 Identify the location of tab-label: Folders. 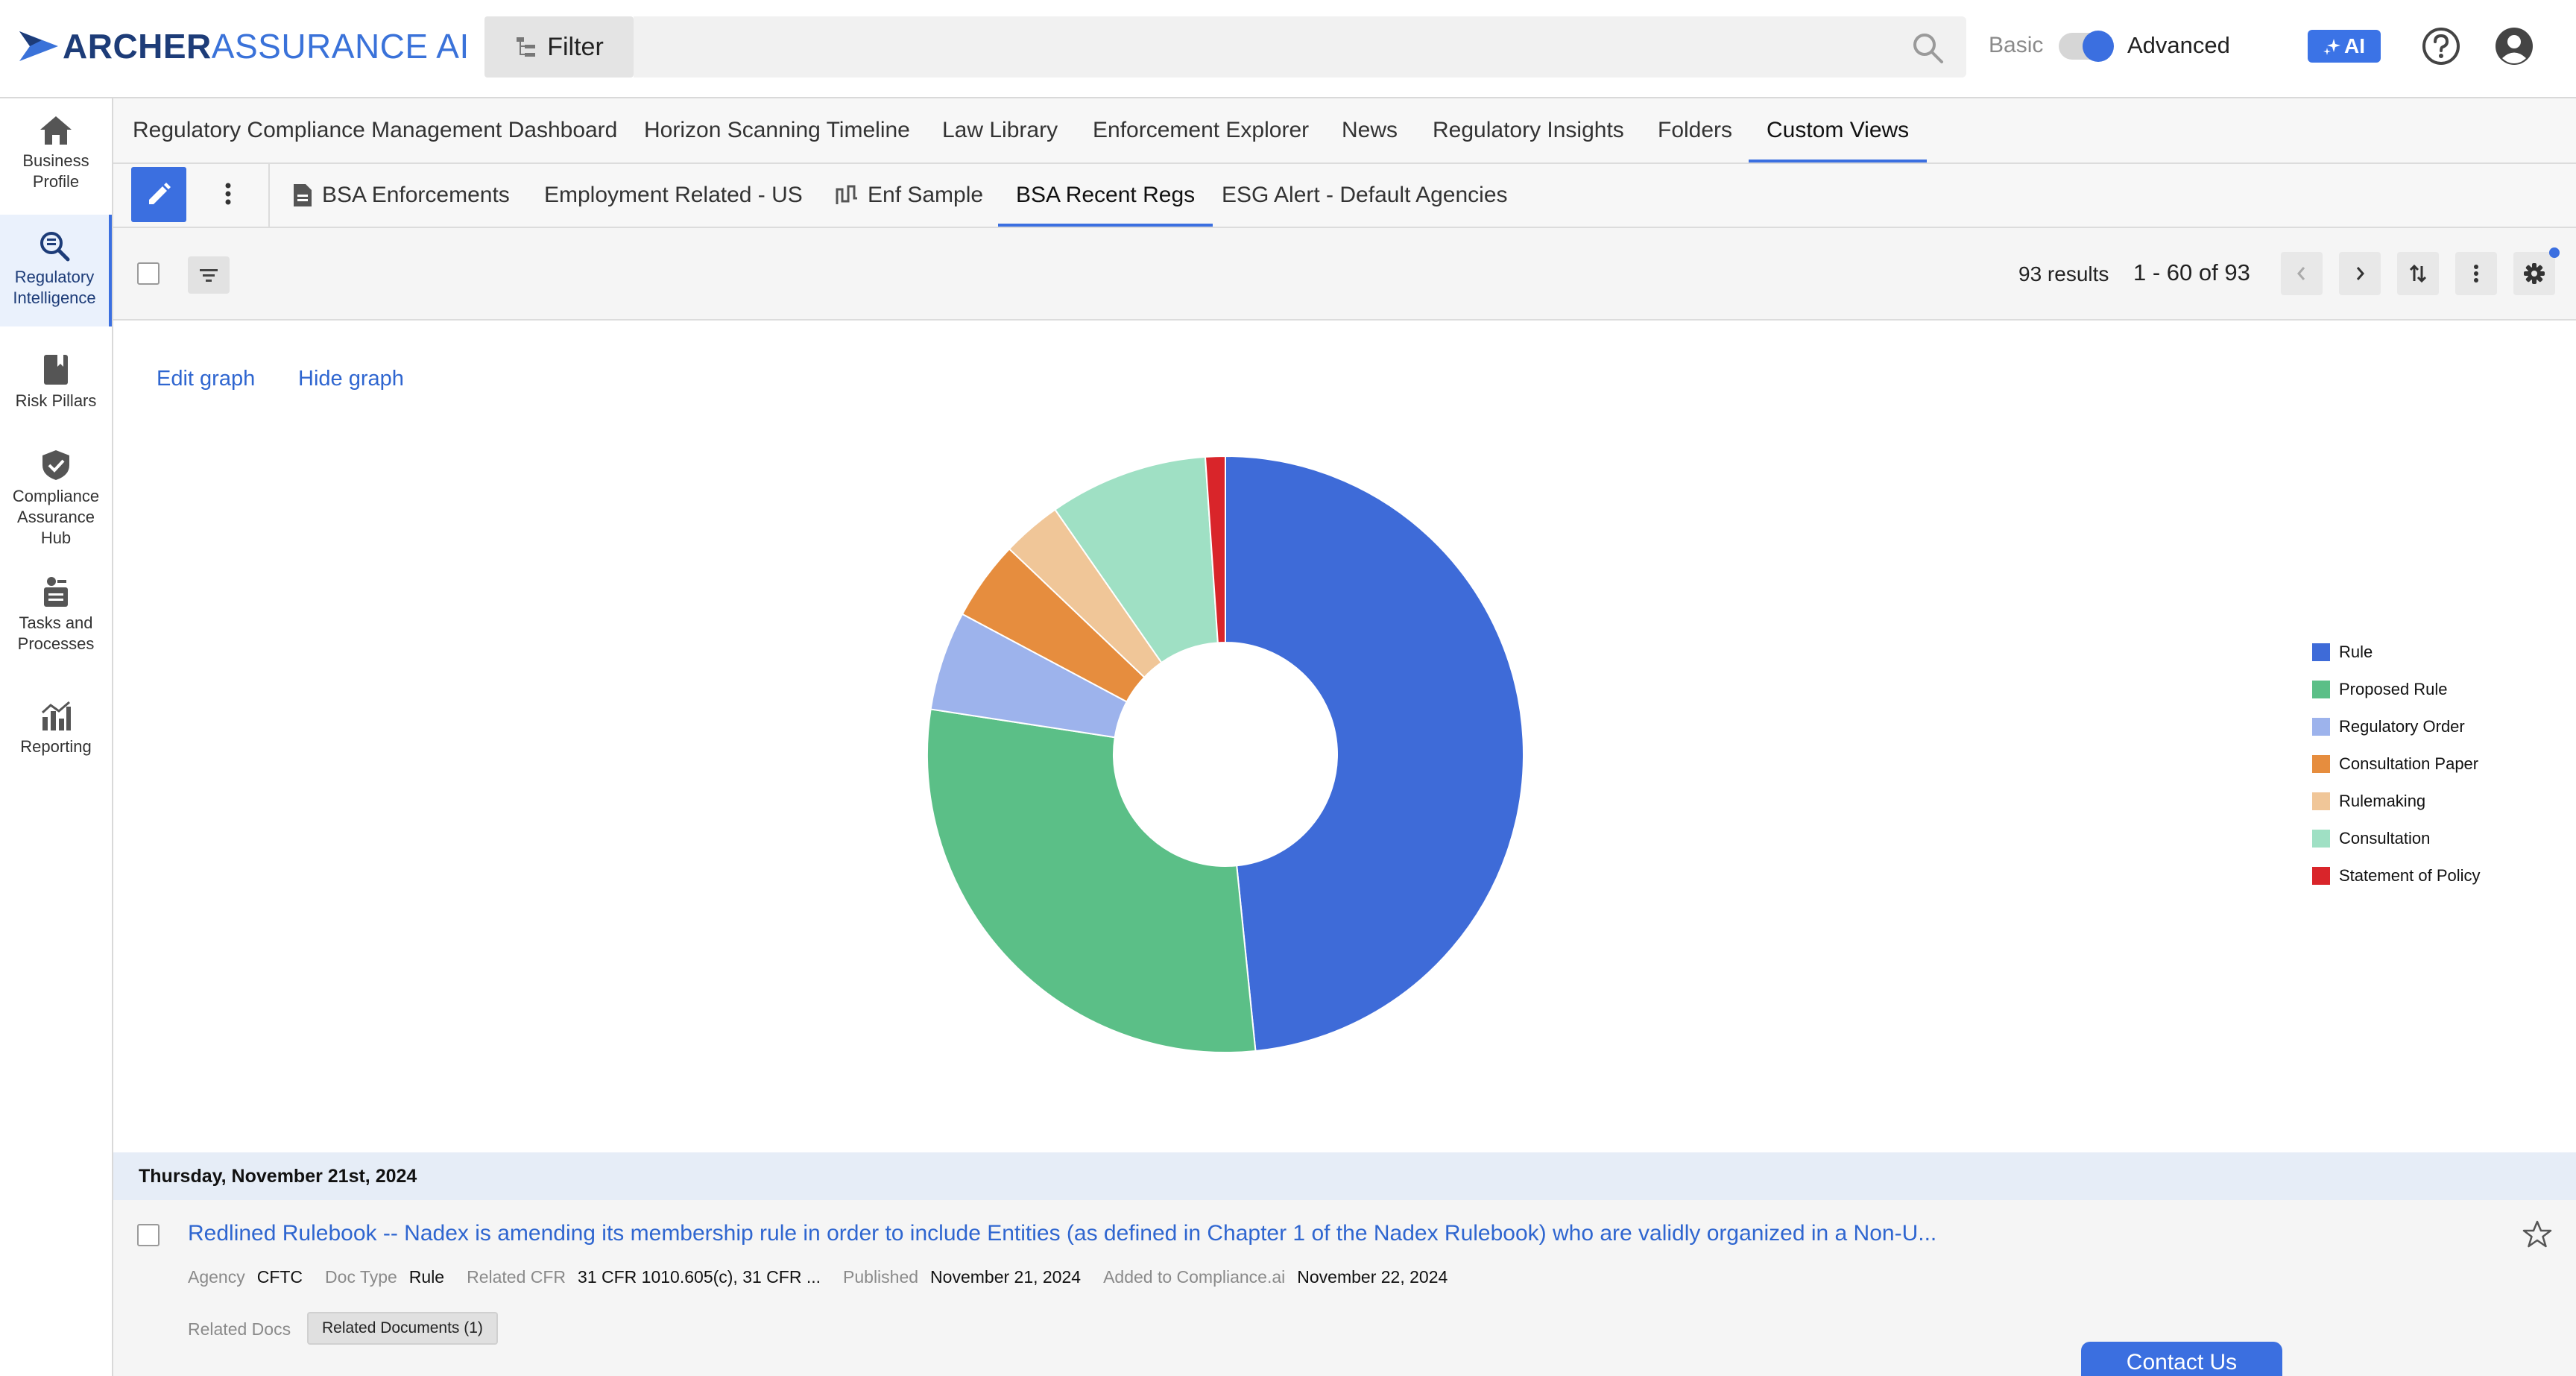
(1696, 130).